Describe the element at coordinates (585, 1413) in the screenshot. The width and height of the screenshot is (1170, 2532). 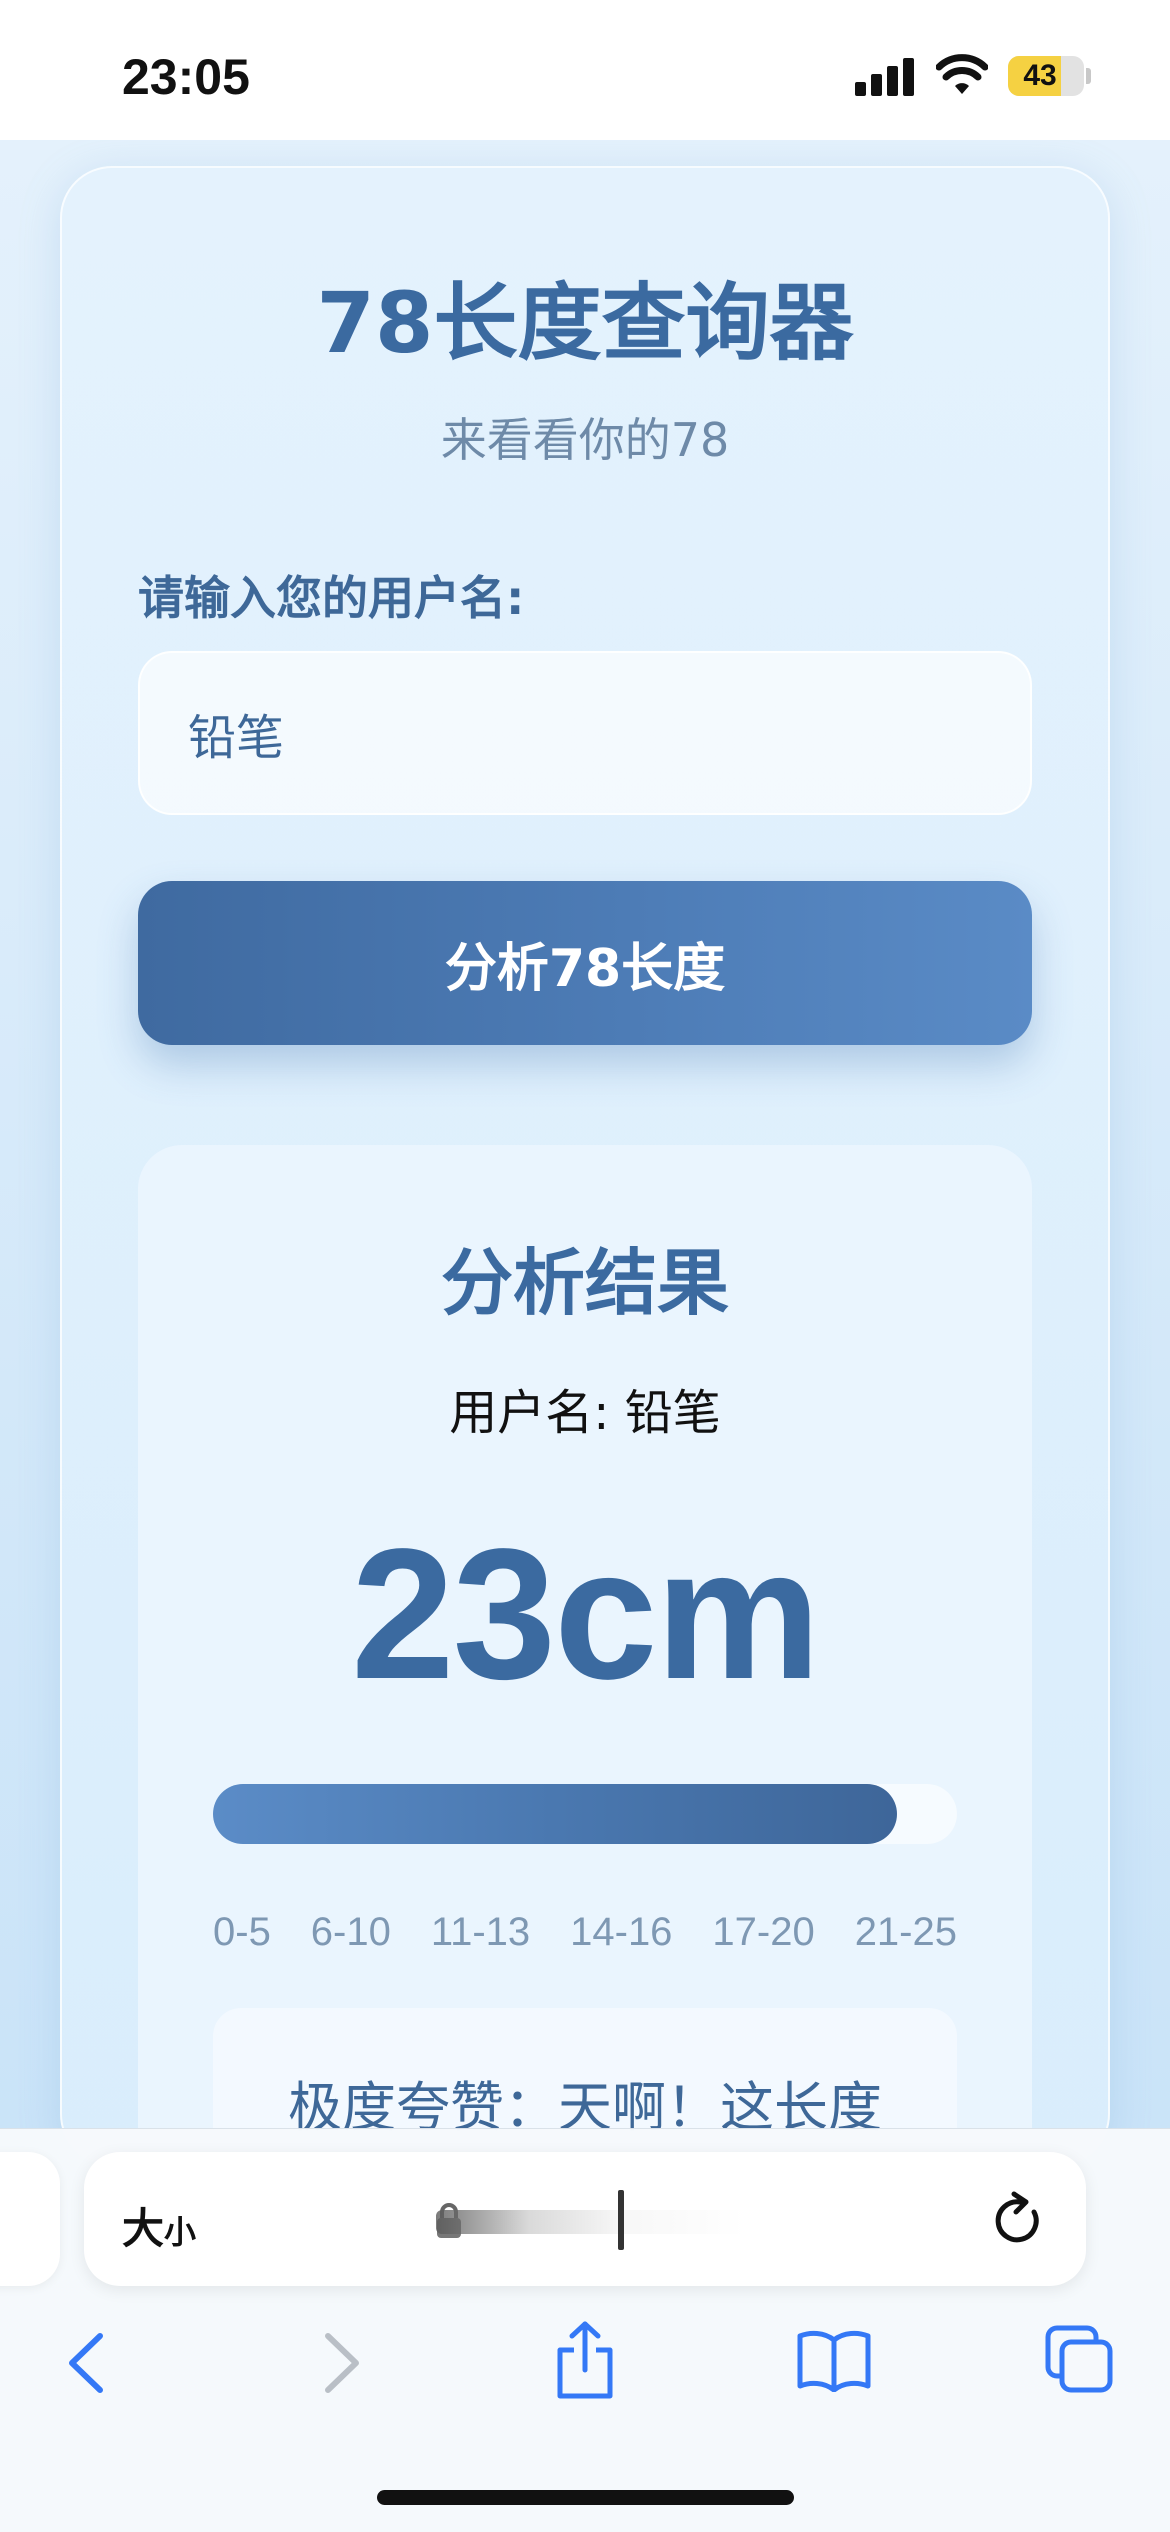
I see `result-username: 用户名: 铅笔` at that location.